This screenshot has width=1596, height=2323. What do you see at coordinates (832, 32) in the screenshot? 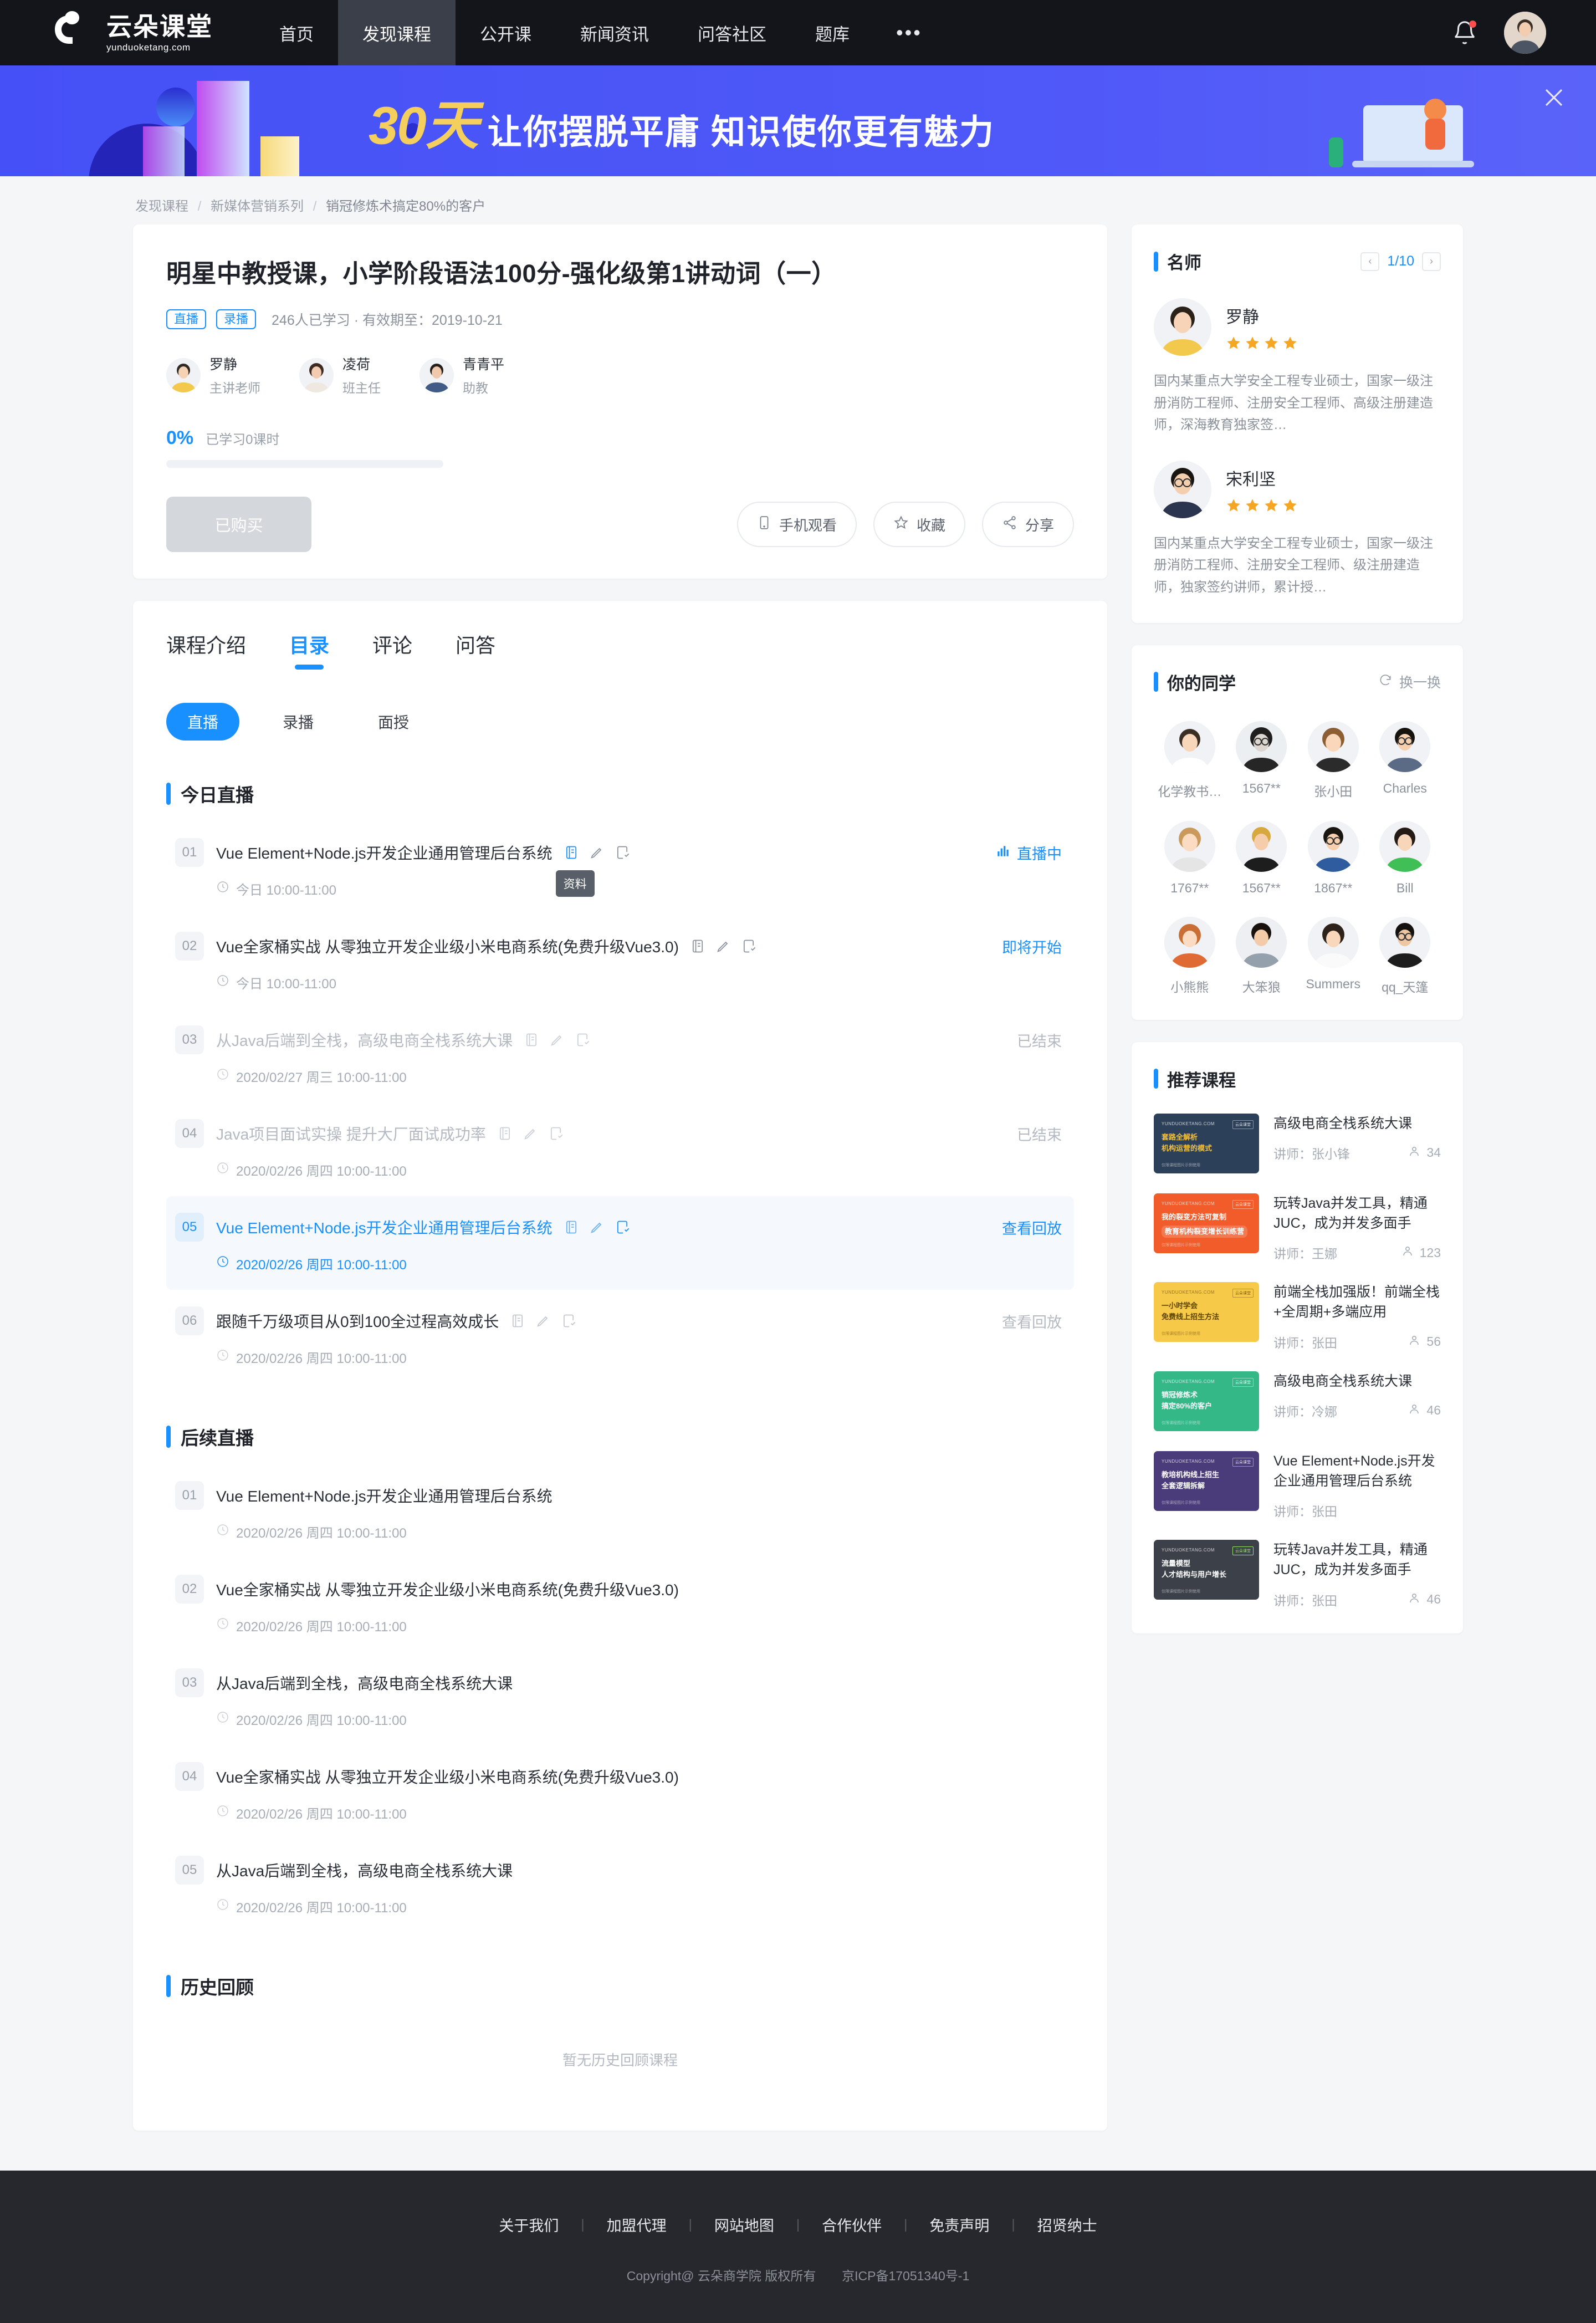
I see `nav-item-question-bank: 题库` at bounding box center [832, 32].